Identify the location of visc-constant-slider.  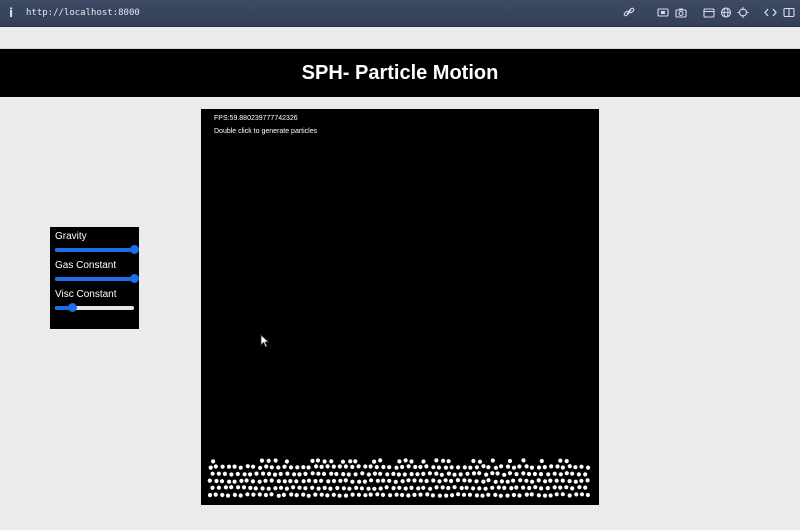
(94, 308).